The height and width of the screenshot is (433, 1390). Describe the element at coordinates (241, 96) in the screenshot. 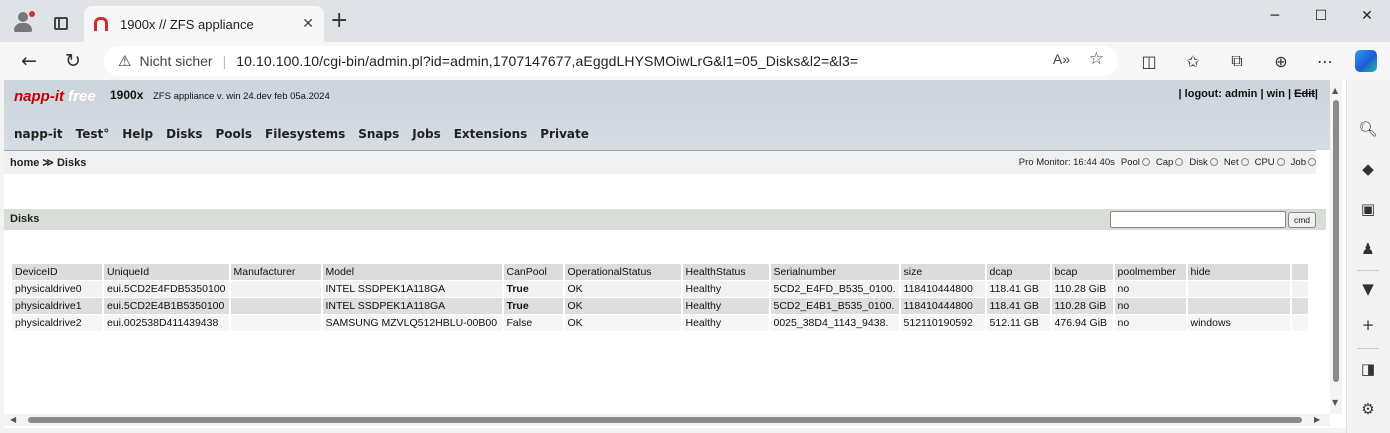

I see `version-text: ZFS appliance v. win 24.dev feb 05a.2024` at that location.